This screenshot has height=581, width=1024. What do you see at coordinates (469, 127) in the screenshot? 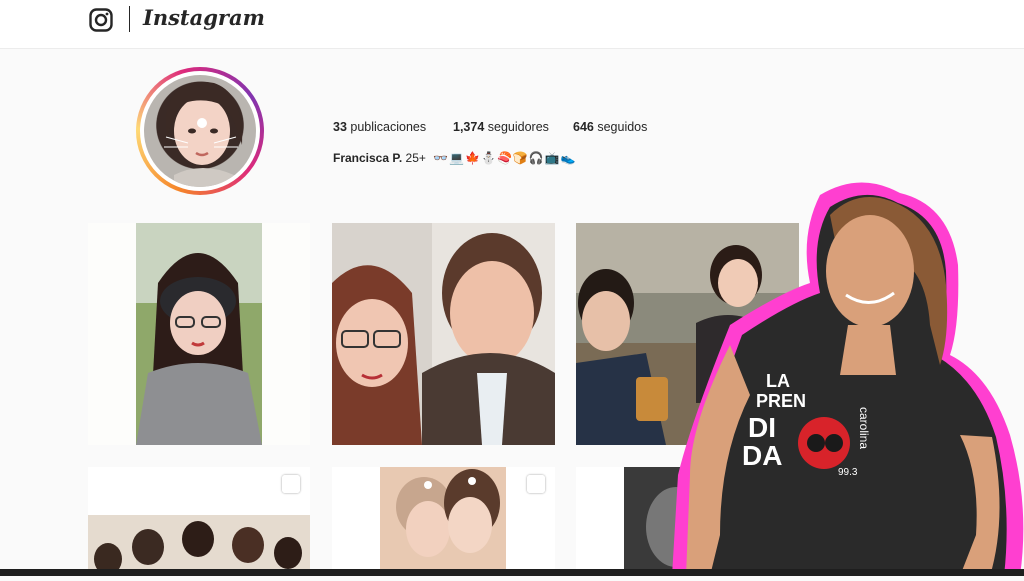
I see `followers-count: 1,374` at bounding box center [469, 127].